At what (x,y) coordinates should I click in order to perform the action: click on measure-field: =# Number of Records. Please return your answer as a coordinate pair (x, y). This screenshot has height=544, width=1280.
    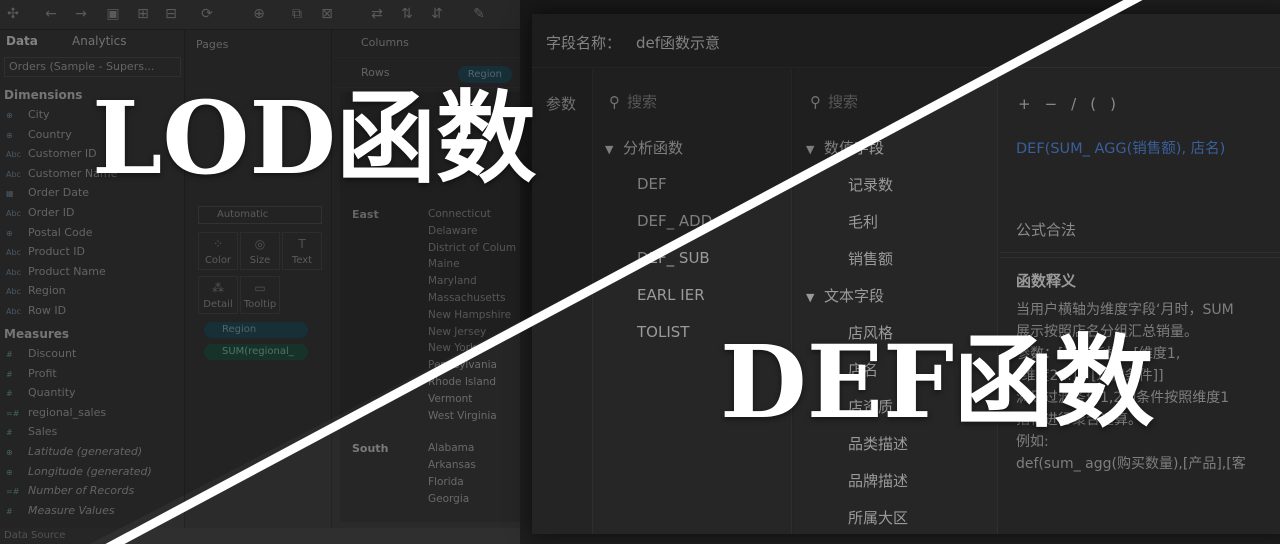
    Looking at the image, I should click on (70, 491).